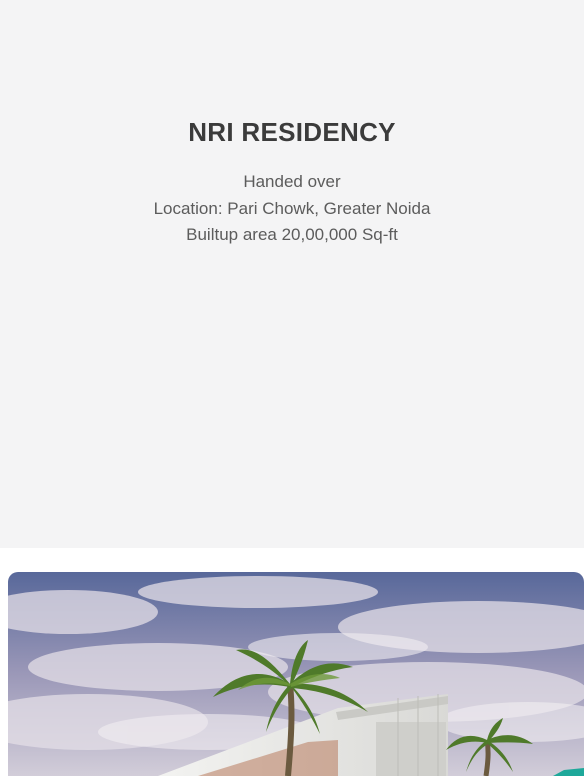 The width and height of the screenshot is (584, 776). What do you see at coordinates (292, 560) in the screenshot?
I see `section-divider` at bounding box center [292, 560].